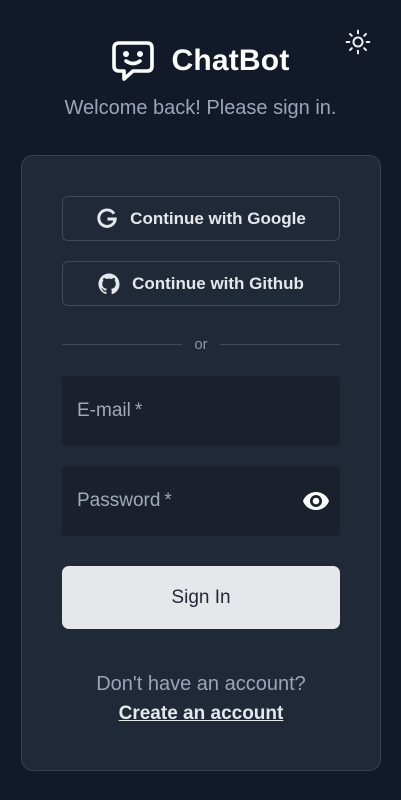 The height and width of the screenshot is (800, 401). I want to click on github-sign-in-button: Continue with Github, so click(201, 283).